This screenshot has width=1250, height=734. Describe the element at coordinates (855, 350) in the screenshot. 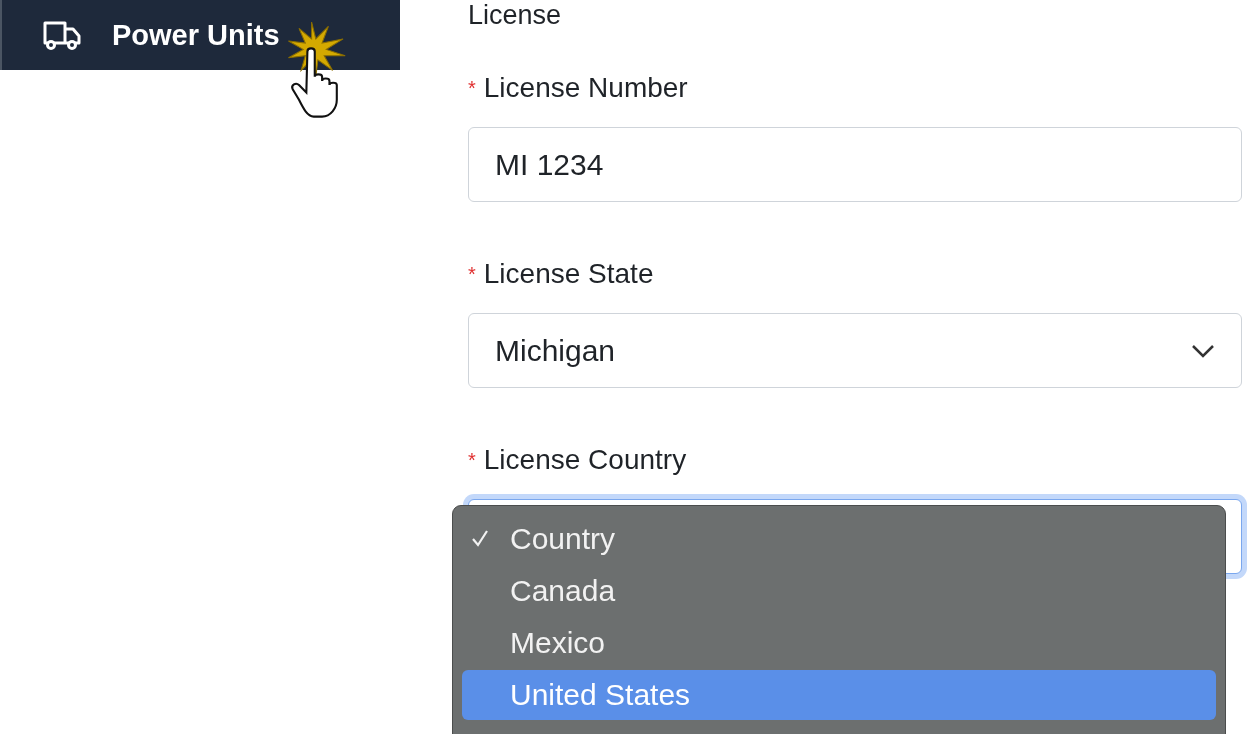

I see `select-field: Michigan` at that location.